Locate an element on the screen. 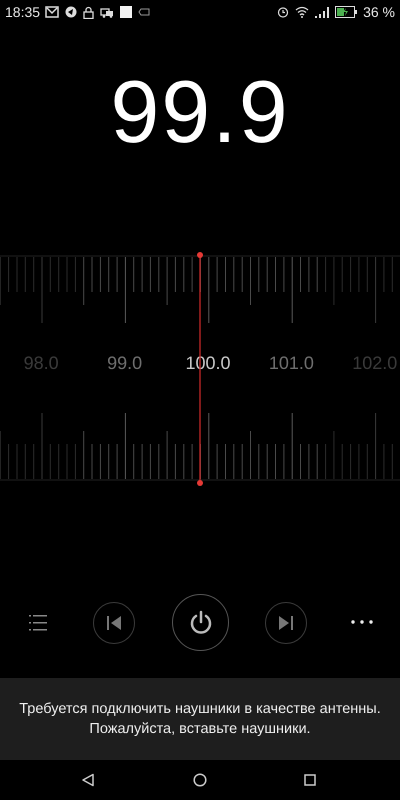 The width and height of the screenshot is (400, 800). dial-frequency-label: 102.0 is located at coordinates (375, 363).